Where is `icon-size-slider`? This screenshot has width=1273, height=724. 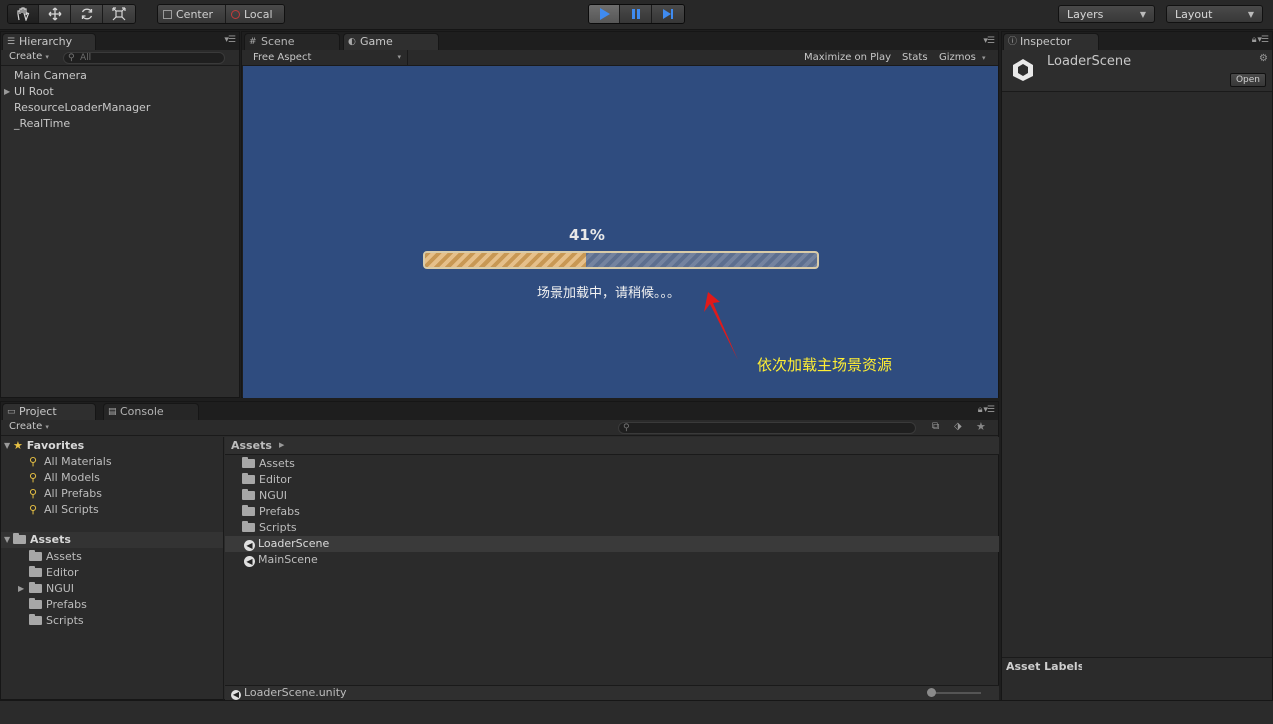 icon-size-slider is located at coordinates (954, 692).